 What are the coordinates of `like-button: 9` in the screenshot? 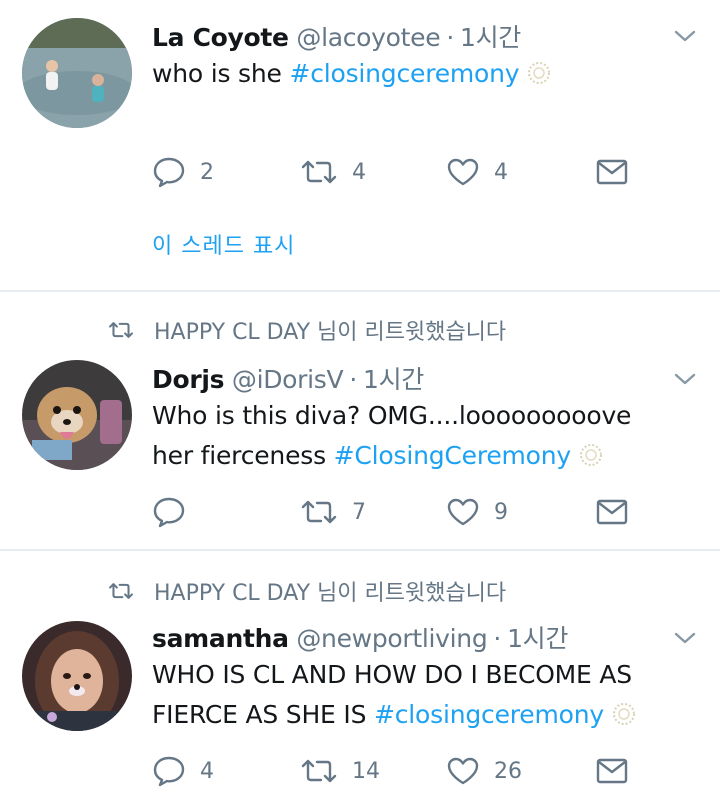 It's located at (477, 512).